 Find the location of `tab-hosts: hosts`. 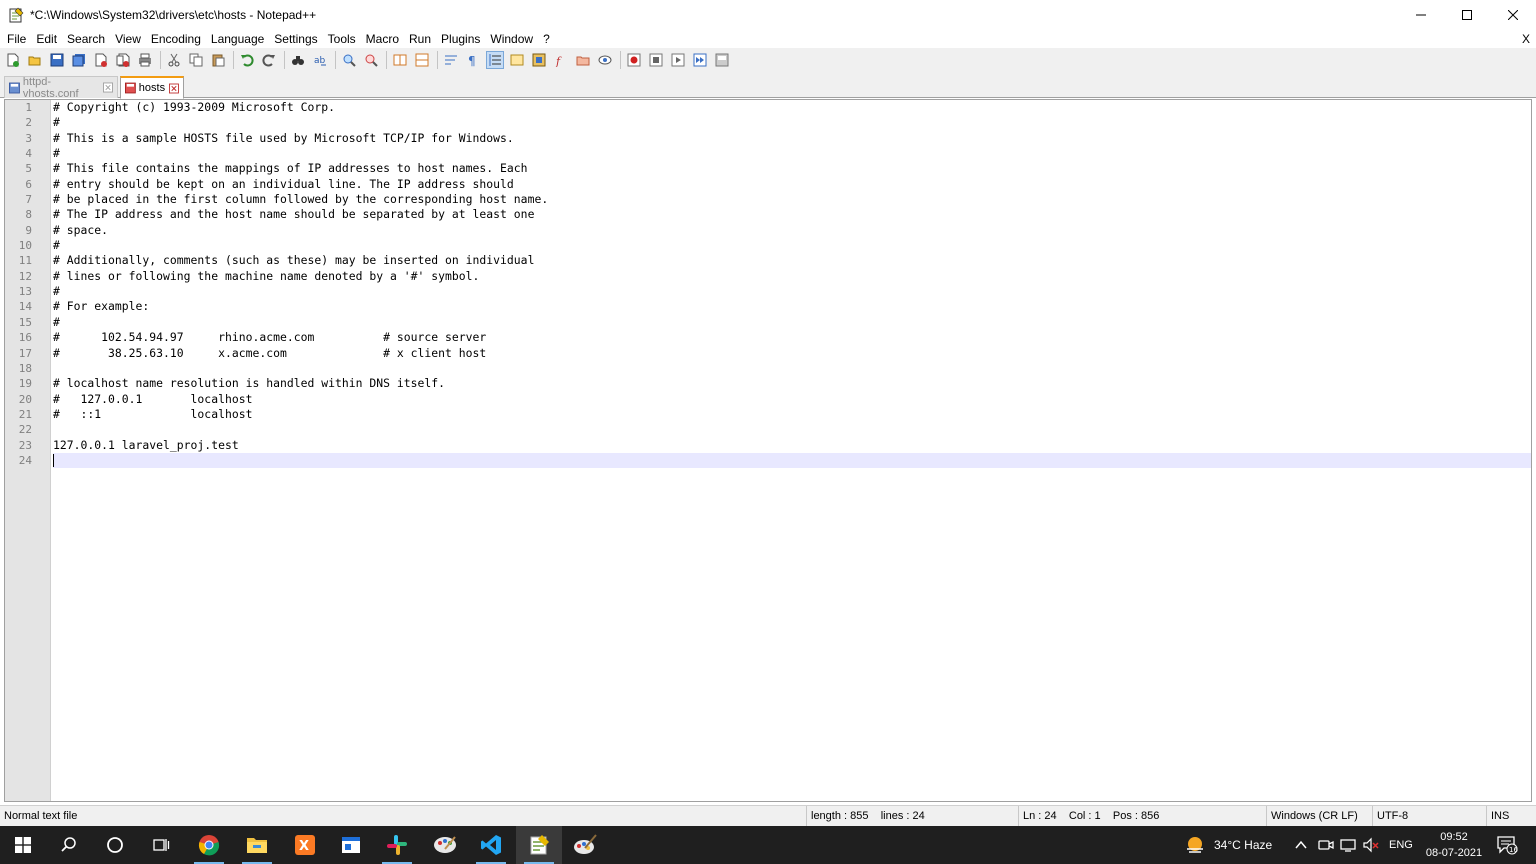

tab-hosts: hosts is located at coordinates (152, 87).